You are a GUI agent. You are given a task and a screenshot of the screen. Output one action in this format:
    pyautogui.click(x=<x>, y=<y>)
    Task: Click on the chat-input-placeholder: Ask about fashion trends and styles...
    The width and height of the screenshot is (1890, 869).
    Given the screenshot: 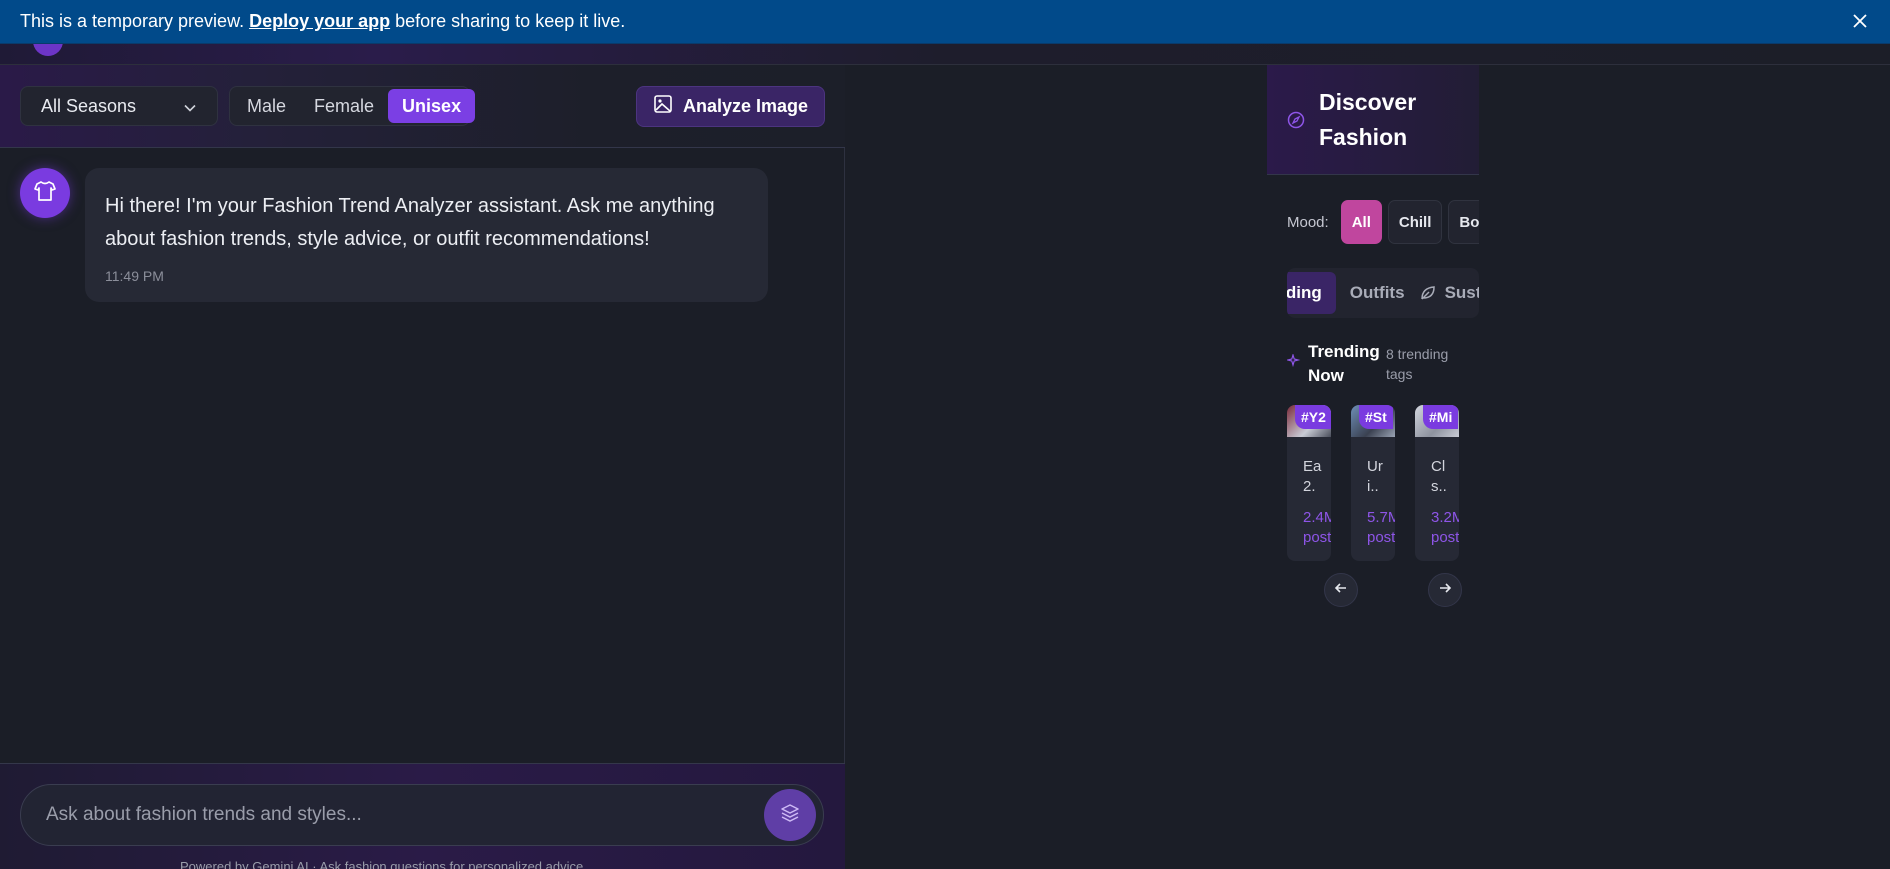 What is the action you would take?
    pyautogui.click(x=204, y=814)
    